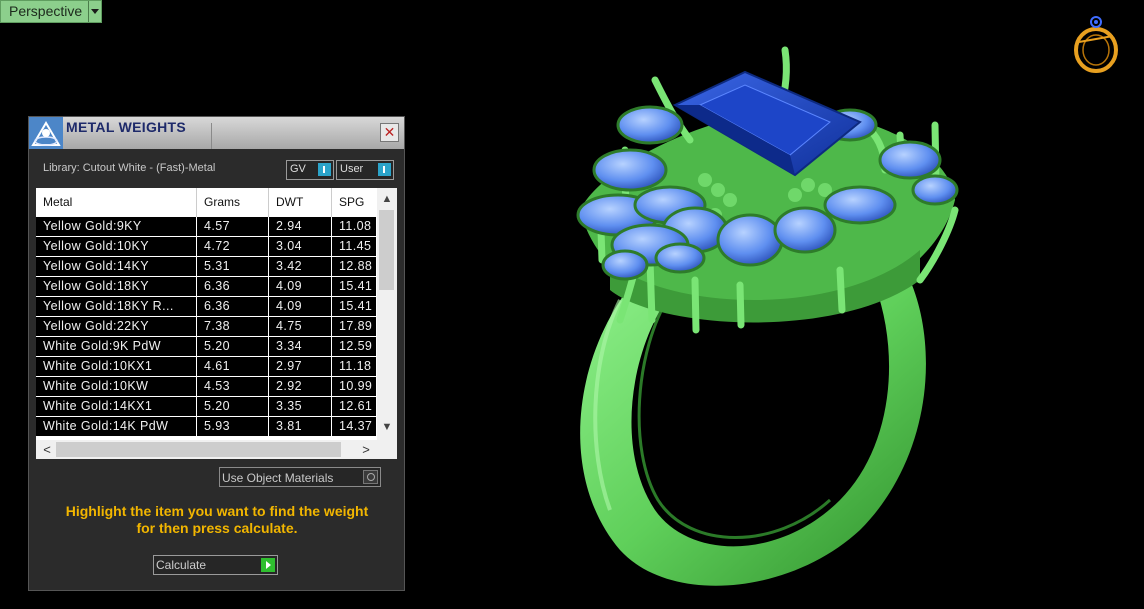 This screenshot has width=1144, height=609. Describe the element at coordinates (300, 346) in the screenshot. I see `cell-dwt: 3.34` at that location.